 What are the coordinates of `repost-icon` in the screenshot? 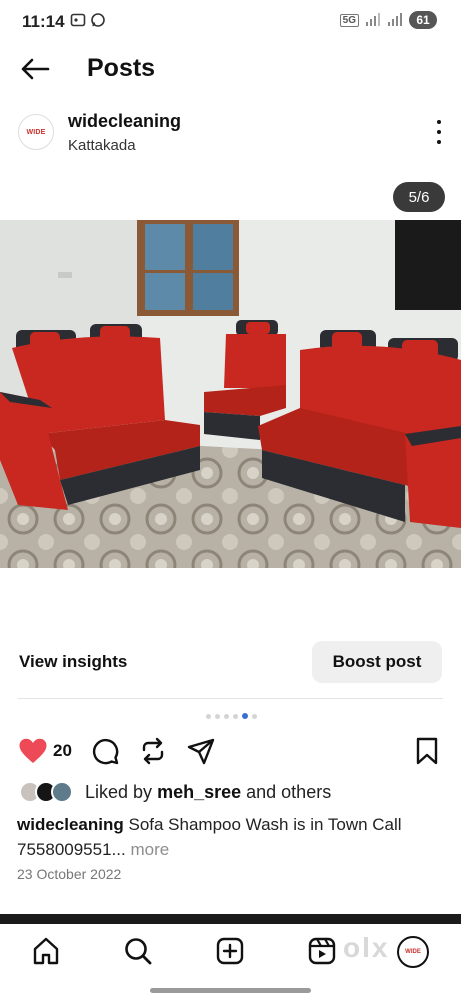 It's located at (153, 751).